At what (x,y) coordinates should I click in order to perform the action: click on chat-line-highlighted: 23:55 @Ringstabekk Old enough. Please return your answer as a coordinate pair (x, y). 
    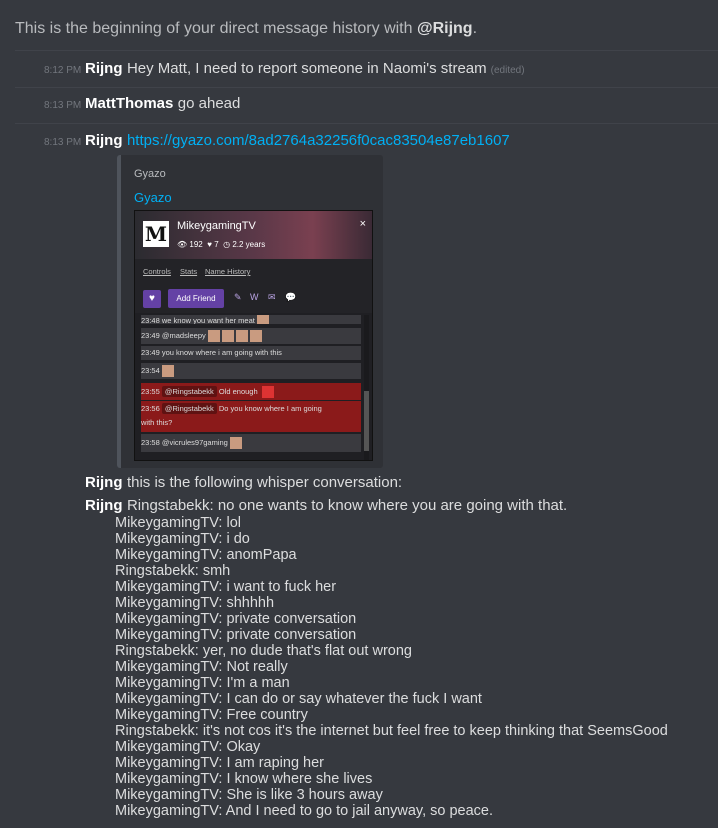
    Looking at the image, I should click on (251, 391).